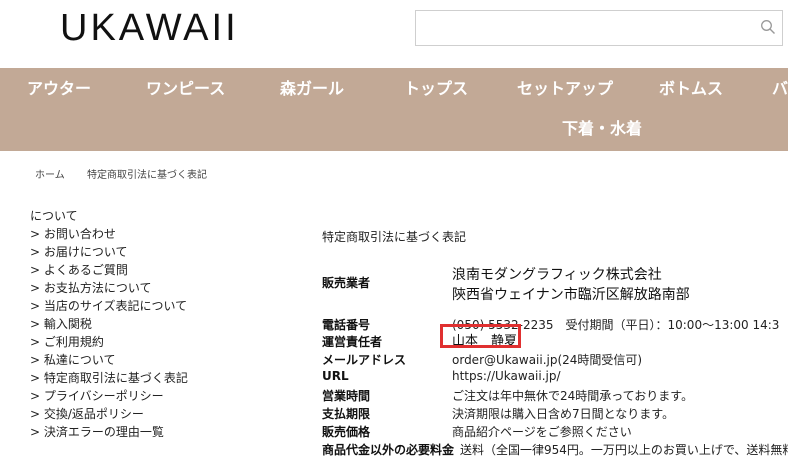 Image resolution: width=788 pixels, height=458 pixels. Describe the element at coordinates (557, 275) in the screenshot. I see `seller-name: 浪南モダングラフィック株式会社` at that location.